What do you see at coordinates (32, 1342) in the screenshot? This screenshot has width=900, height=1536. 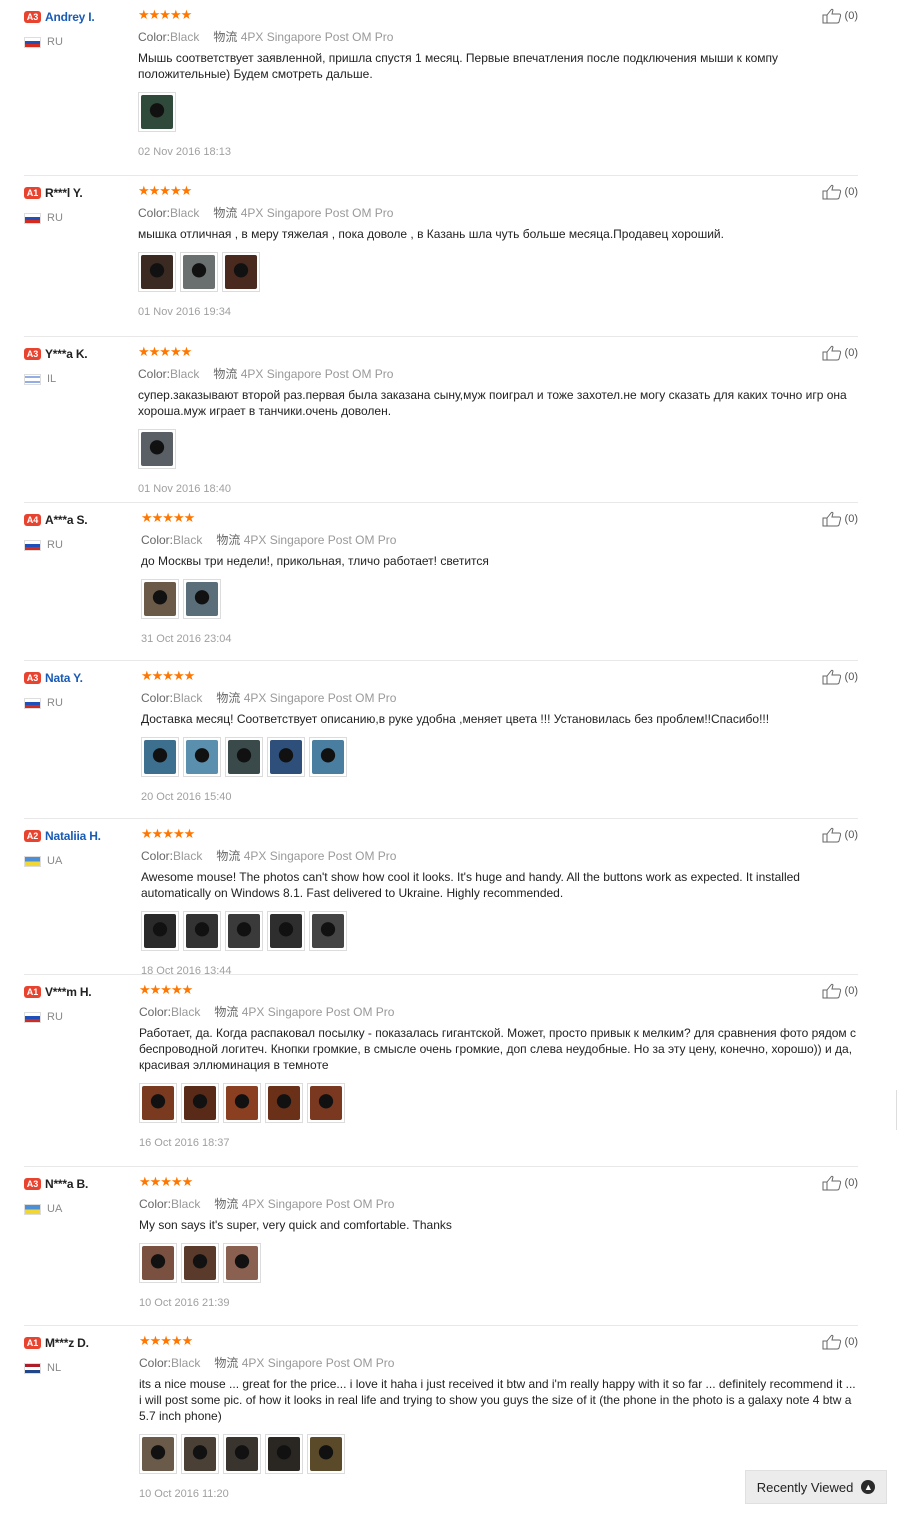 I see `buyer-level-badge: A1` at bounding box center [32, 1342].